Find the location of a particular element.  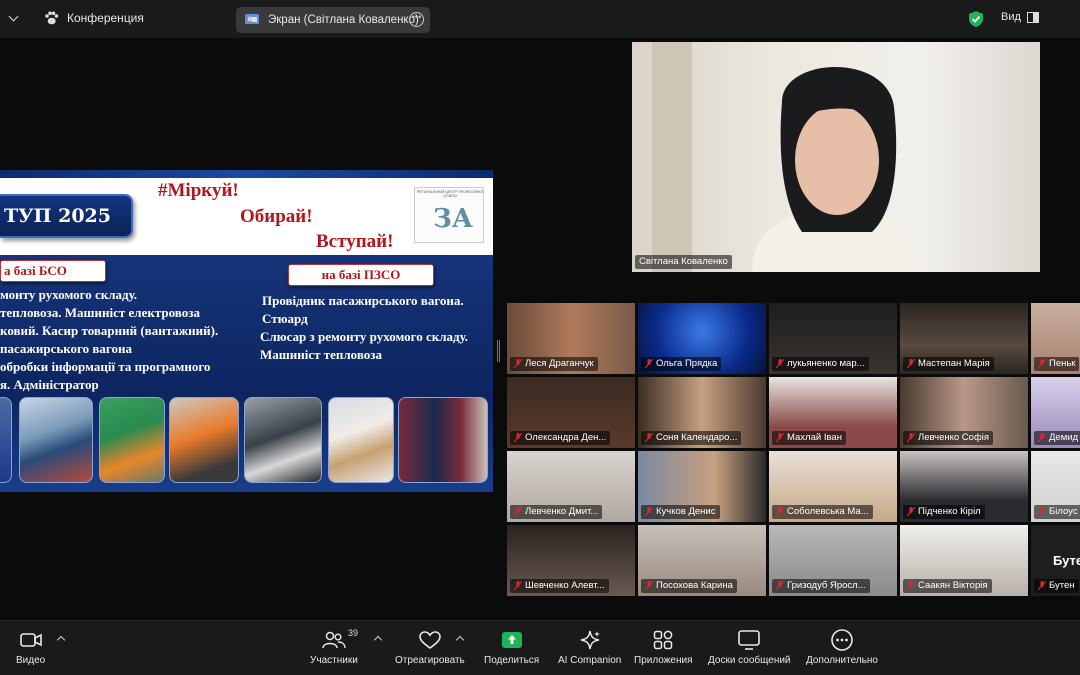

react-button: Отреагировать is located at coordinates (430, 646).